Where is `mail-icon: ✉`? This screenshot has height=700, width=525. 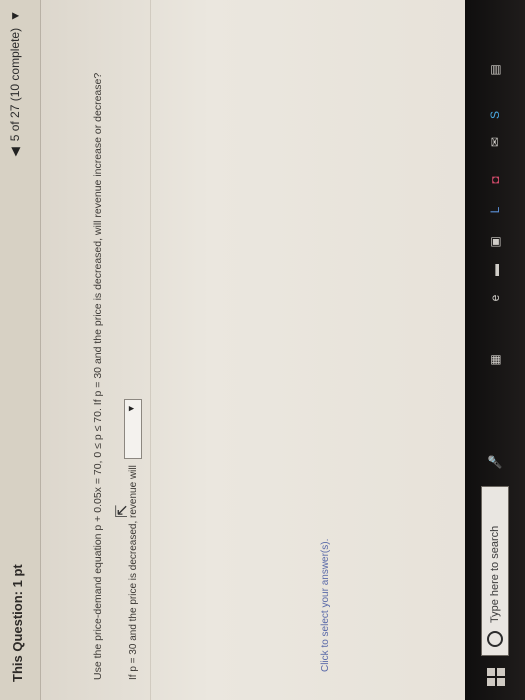
mail-icon: ✉ is located at coordinates (495, 142).